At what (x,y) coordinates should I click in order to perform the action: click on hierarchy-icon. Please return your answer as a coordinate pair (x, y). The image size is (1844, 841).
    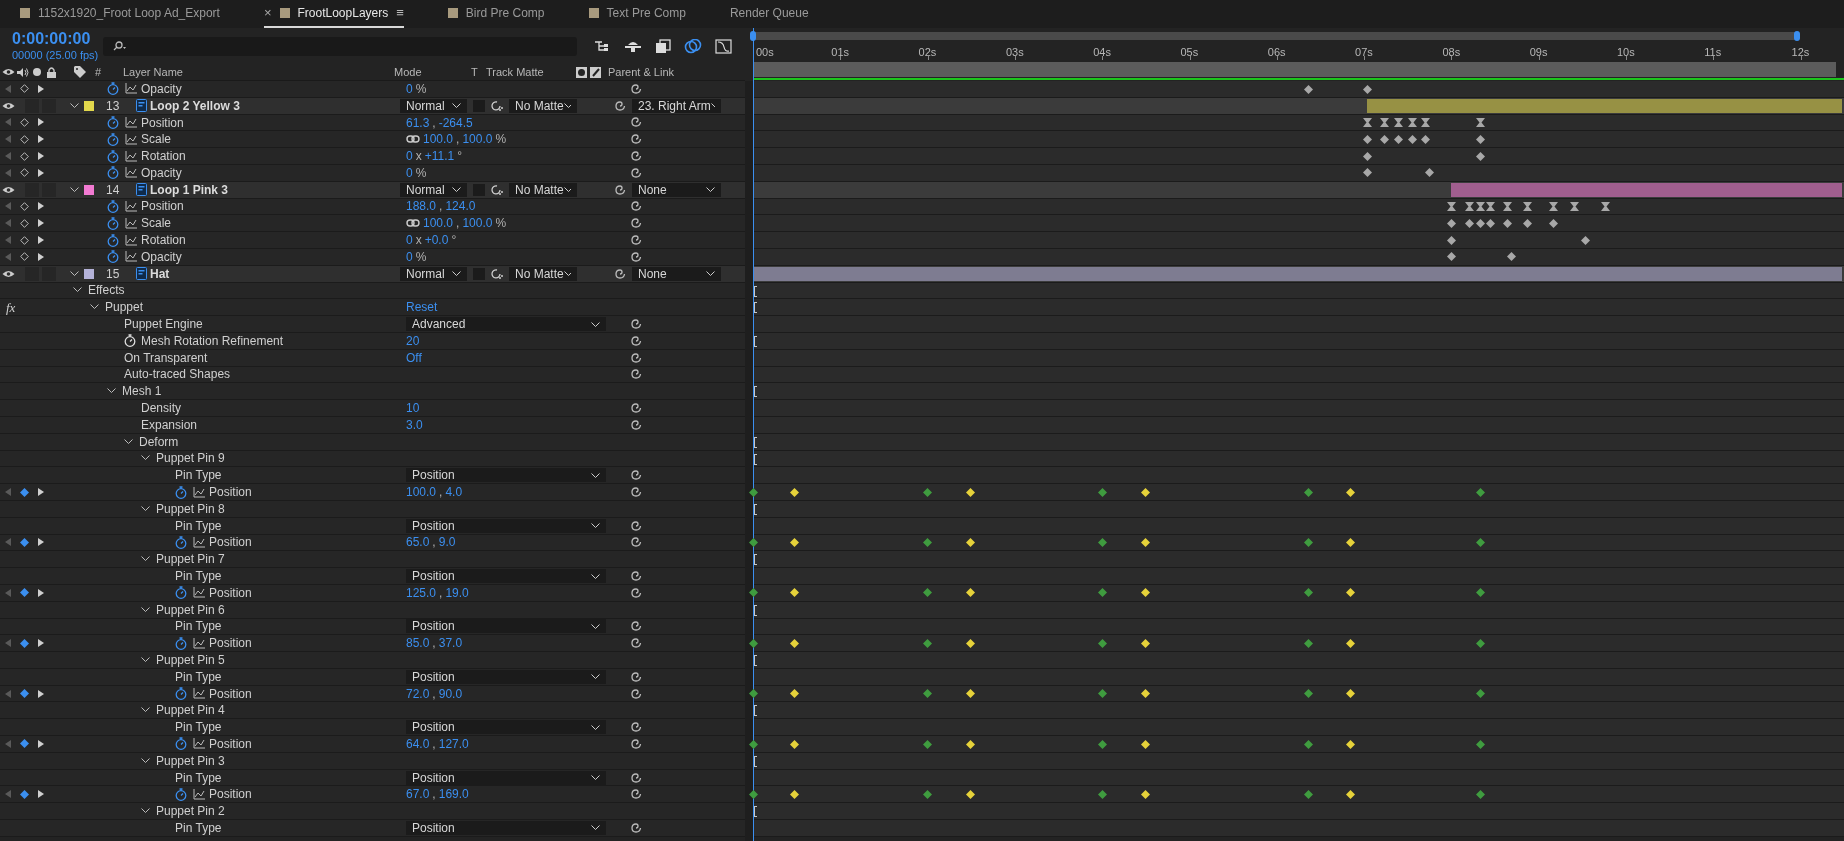
    Looking at the image, I should click on (602, 46).